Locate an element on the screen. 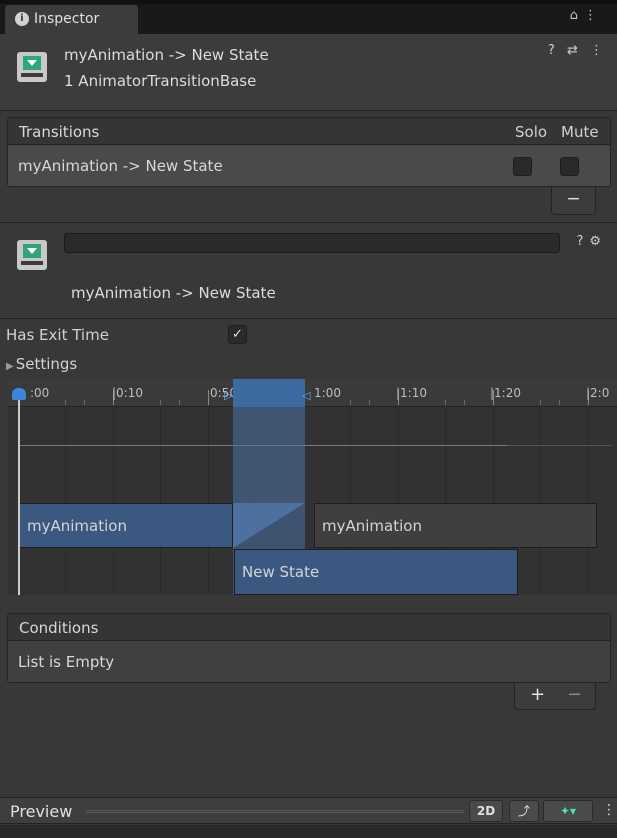 This screenshot has height=838, width=617. playhead is located at coordinates (19, 497).